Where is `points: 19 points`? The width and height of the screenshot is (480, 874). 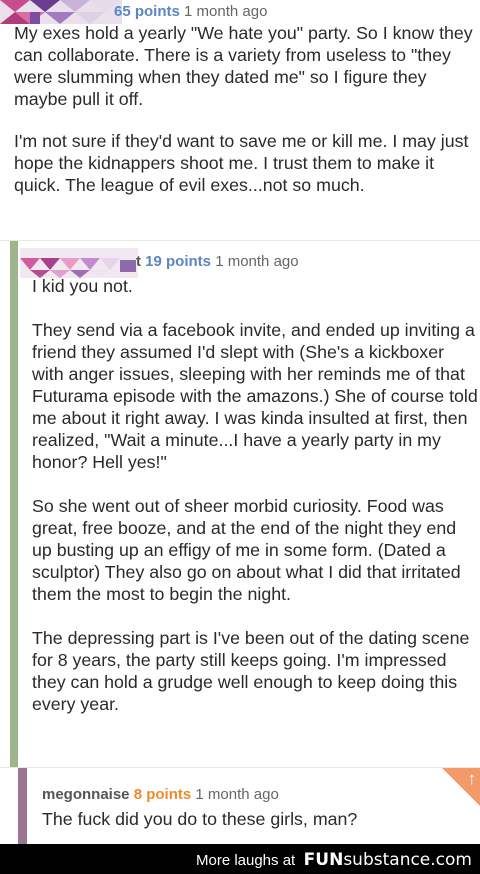
points: 19 points is located at coordinates (178, 261).